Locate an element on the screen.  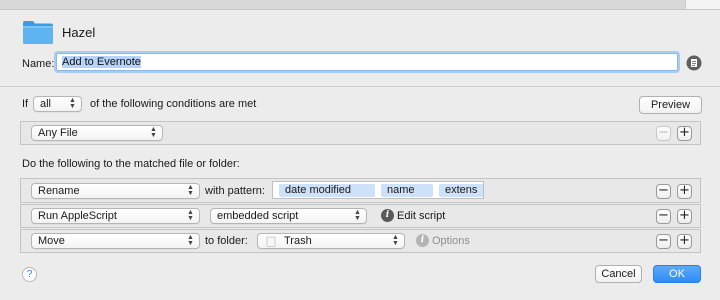
header-divider is located at coordinates (360, 86).